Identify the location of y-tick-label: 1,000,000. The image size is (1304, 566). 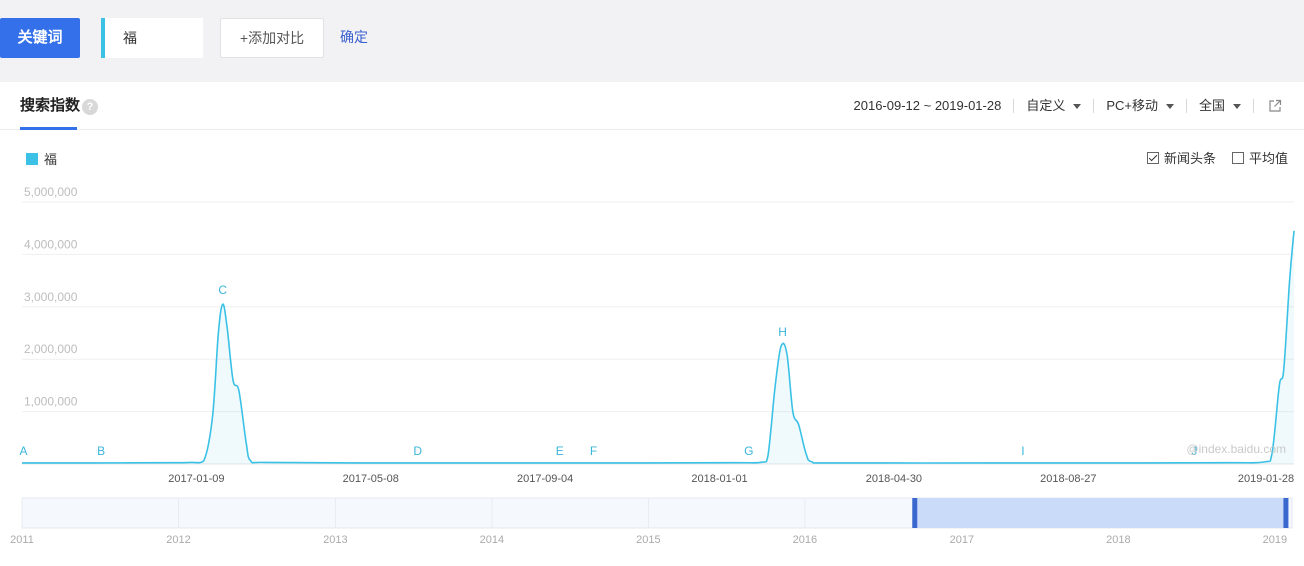
(51, 402).